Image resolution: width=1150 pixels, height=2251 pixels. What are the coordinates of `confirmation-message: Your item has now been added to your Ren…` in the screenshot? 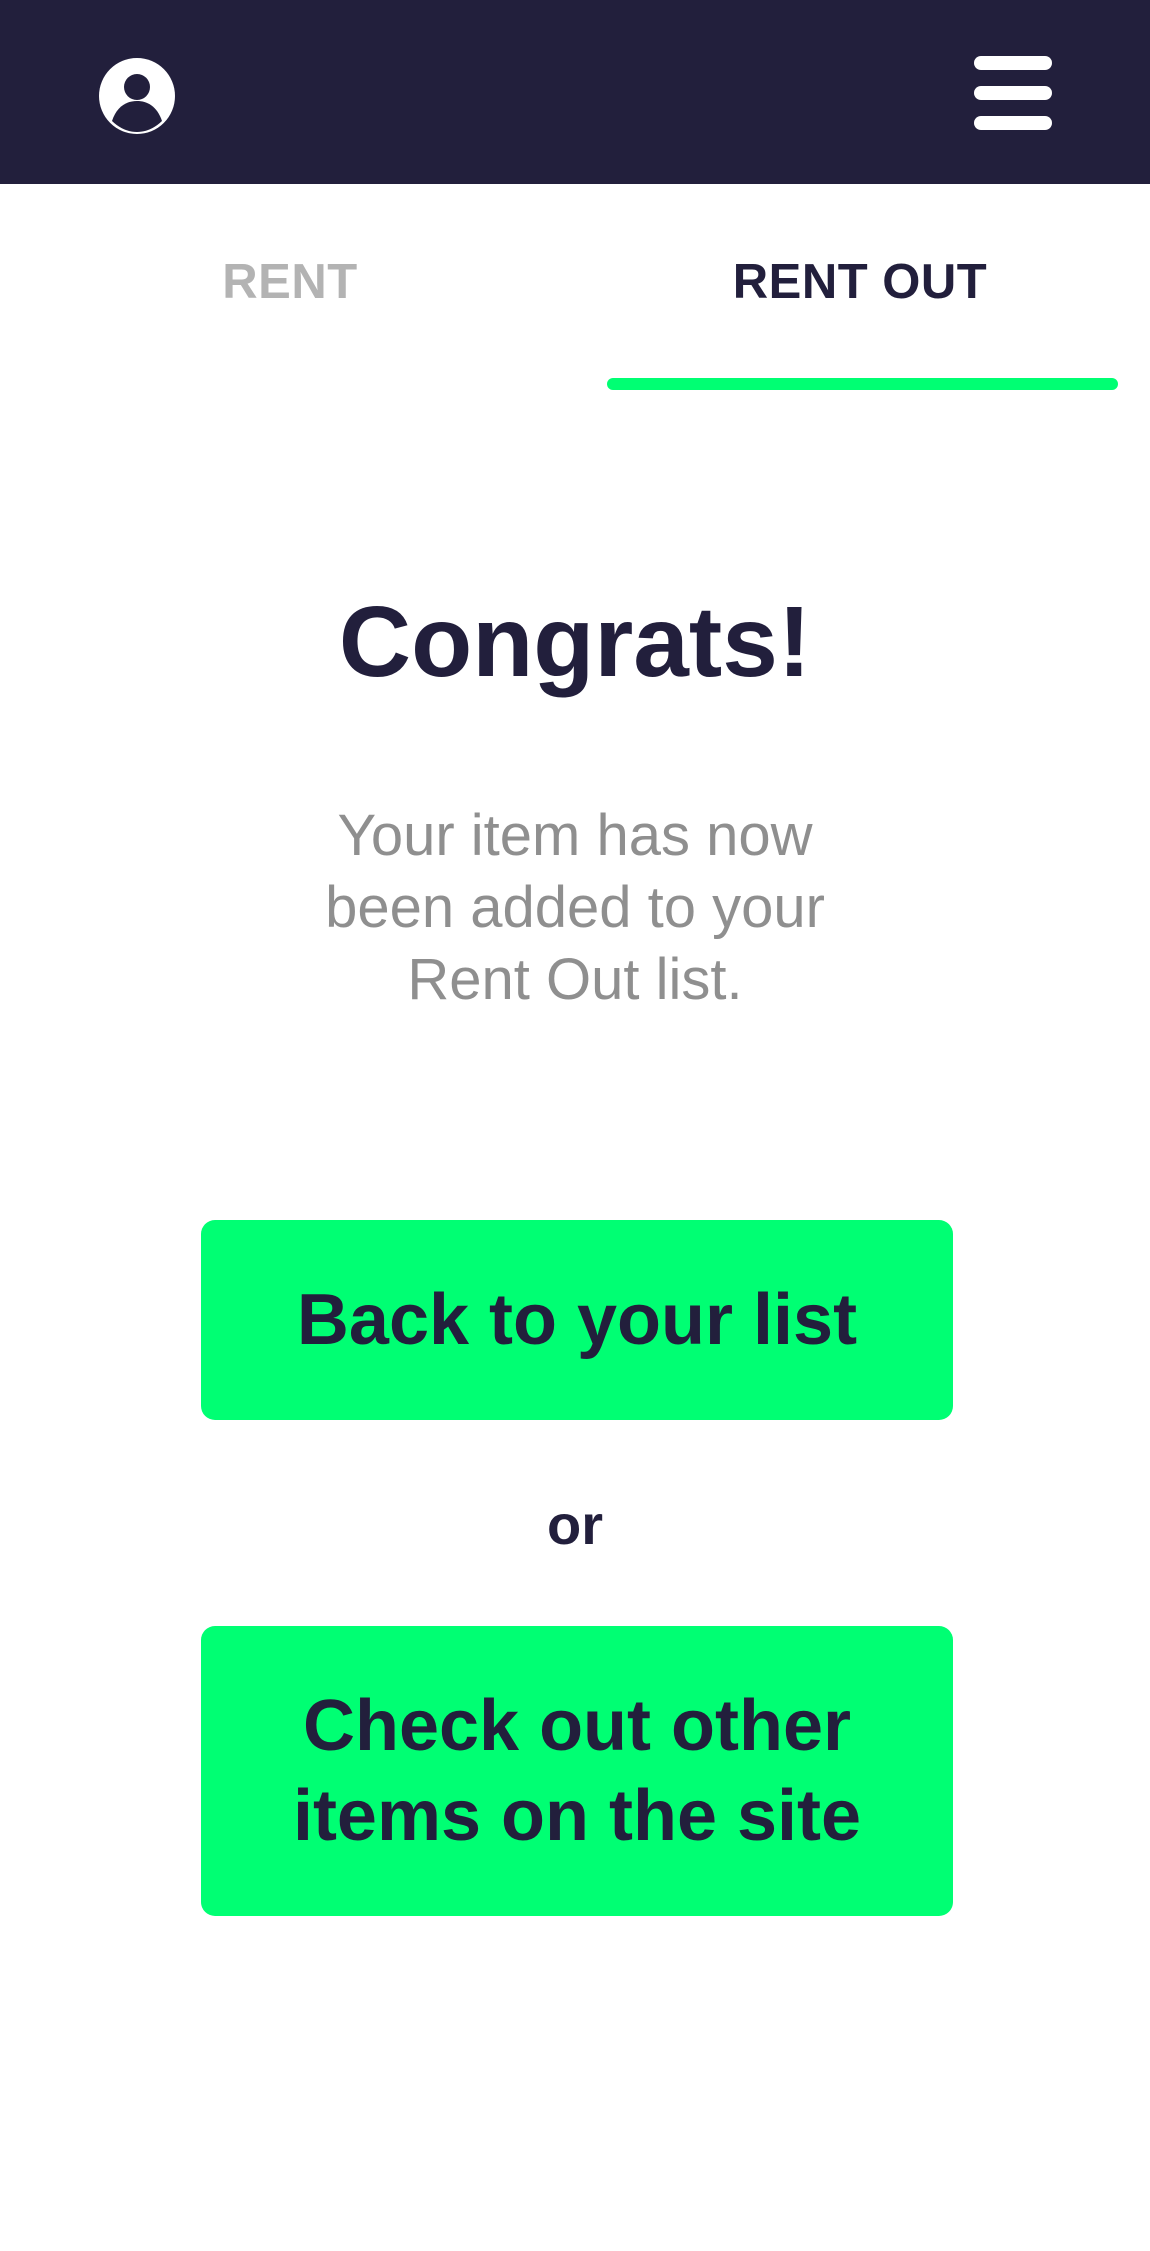 It's located at (575, 907).